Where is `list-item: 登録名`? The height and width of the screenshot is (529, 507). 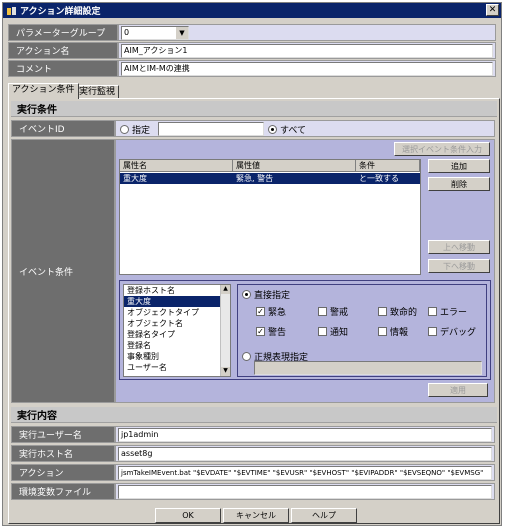
list-item: 登録名 is located at coordinates (177, 345).